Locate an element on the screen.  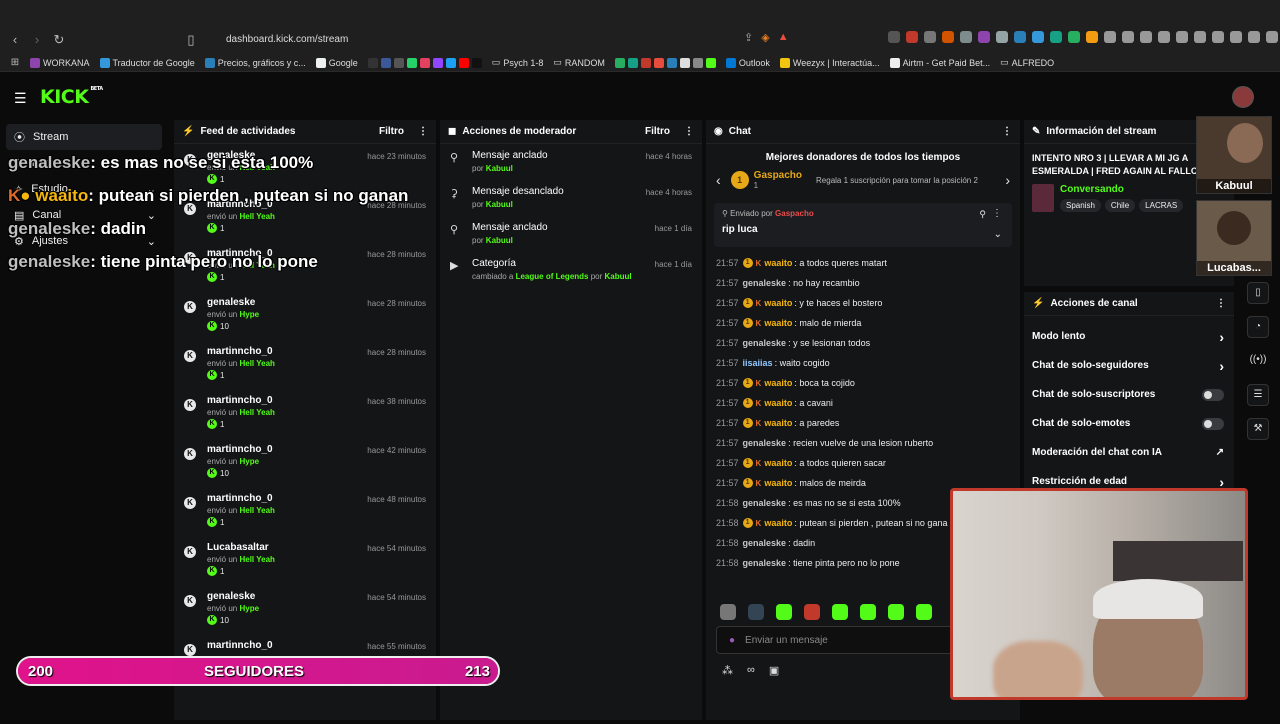
chat-message: 21:57 1 Kwaaito: boca ta cojido is located at coordinates (863, 383).